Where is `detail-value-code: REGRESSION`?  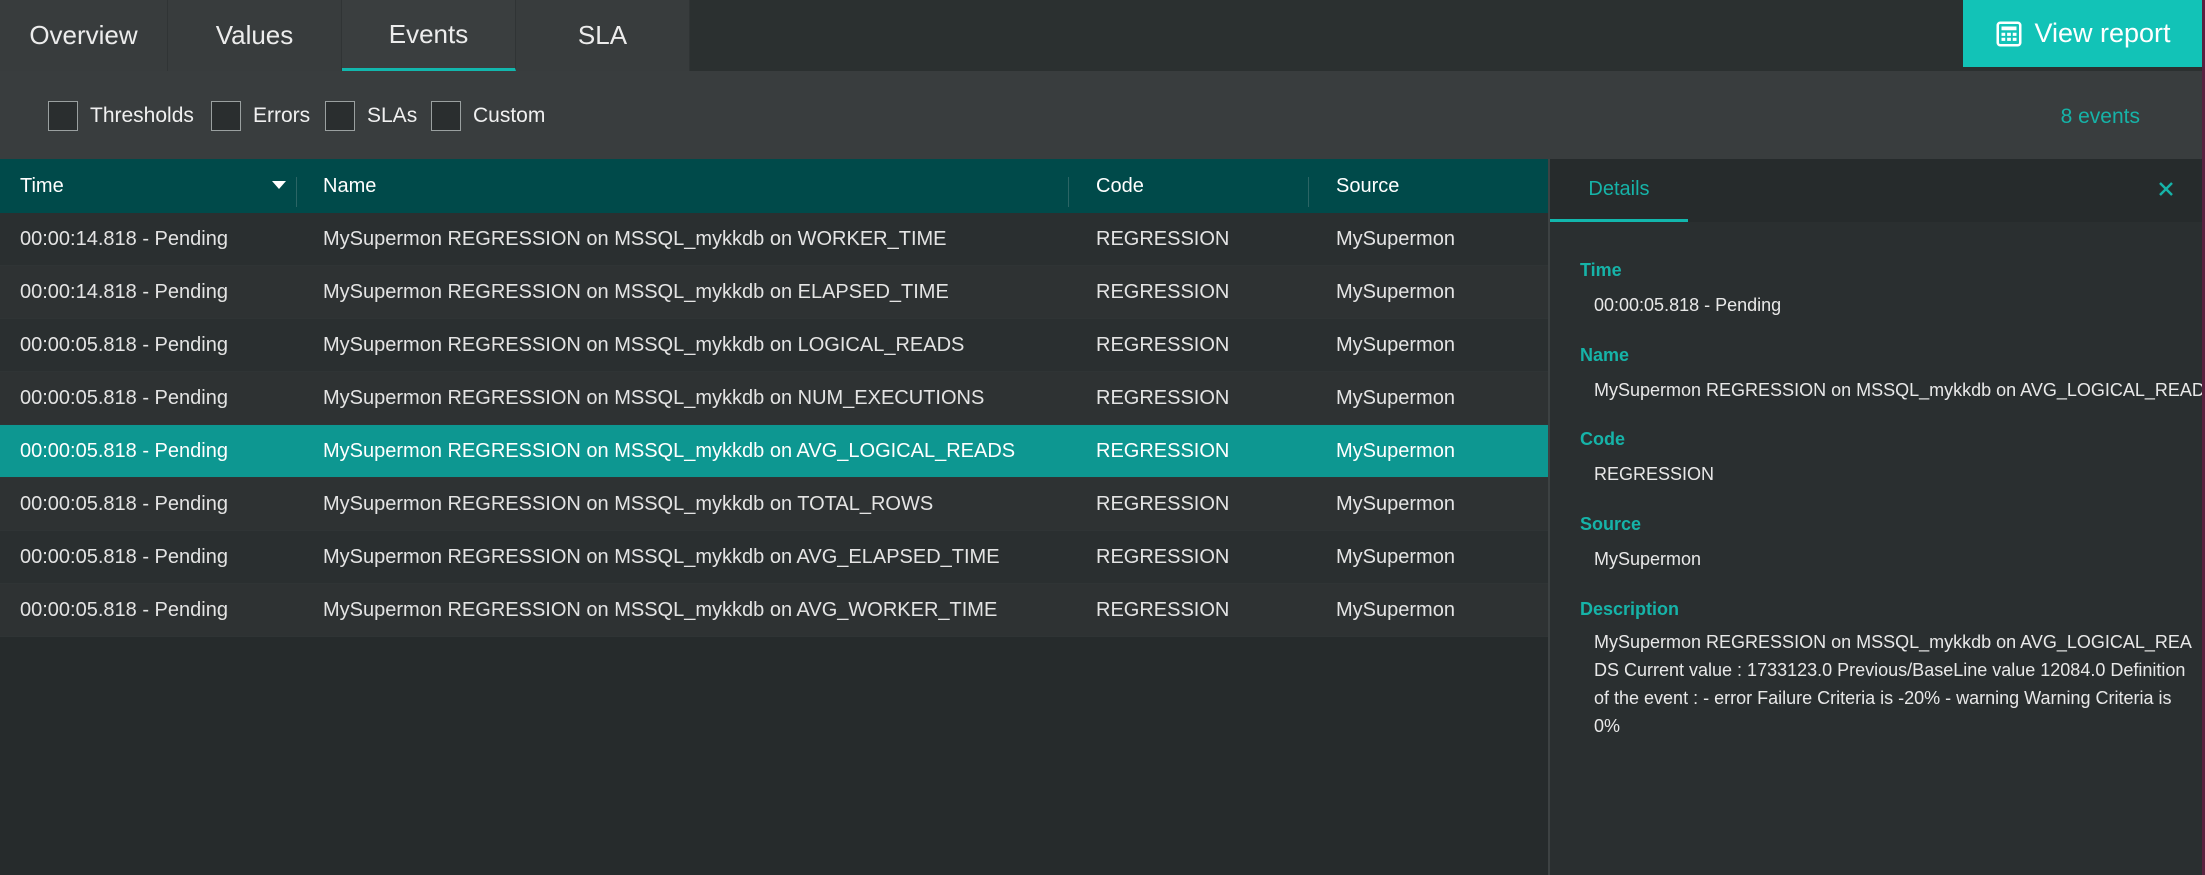
detail-value-code: REGRESSION is located at coordinates (1654, 474).